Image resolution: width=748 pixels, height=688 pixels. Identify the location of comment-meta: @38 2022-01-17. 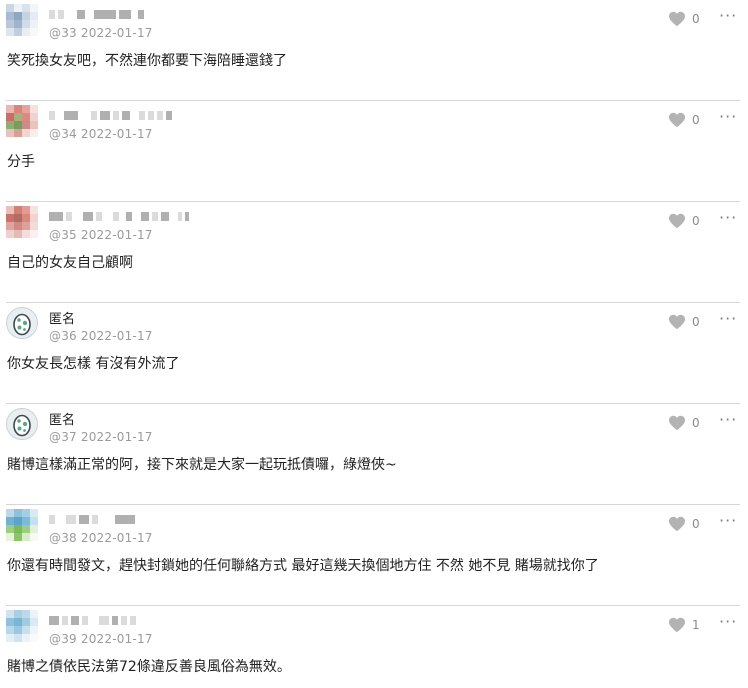
(101, 538).